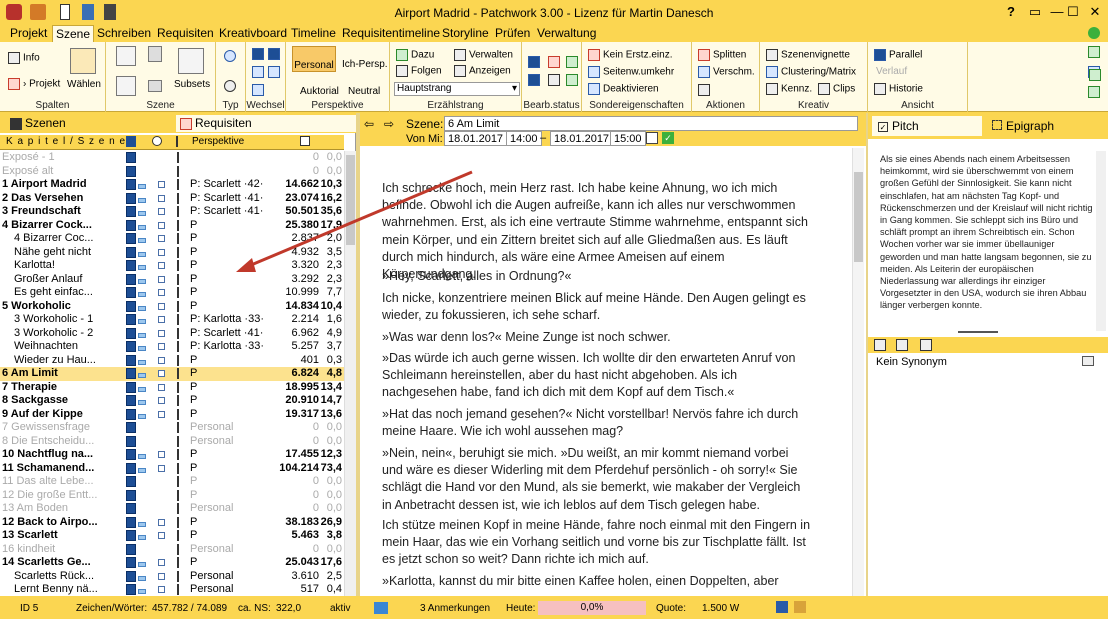 Image resolution: width=1108 pixels, height=619 pixels. I want to click on table-row: 13 Am Boden Personal 0 0,0, so click(172, 509).